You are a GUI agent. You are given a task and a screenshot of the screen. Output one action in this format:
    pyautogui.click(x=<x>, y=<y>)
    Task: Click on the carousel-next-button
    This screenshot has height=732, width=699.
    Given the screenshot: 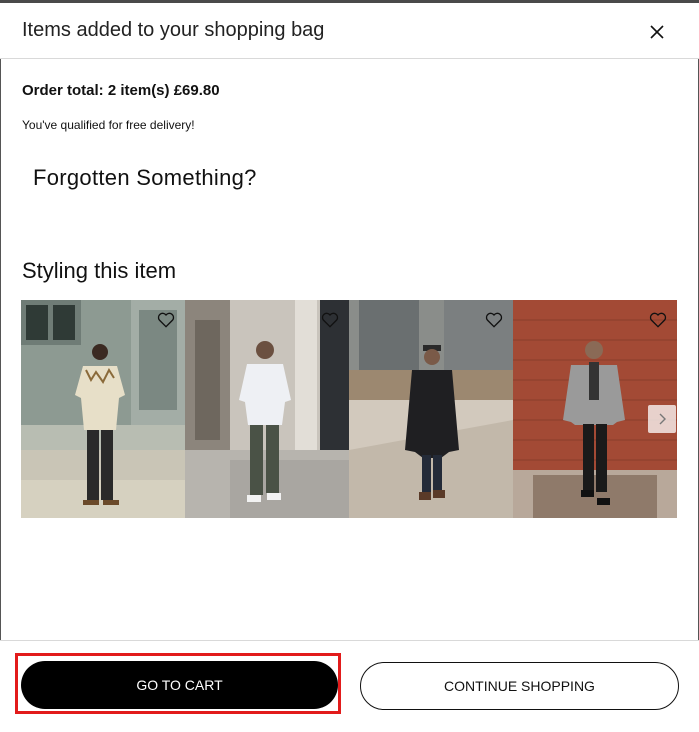 What is the action you would take?
    pyautogui.click(x=662, y=419)
    